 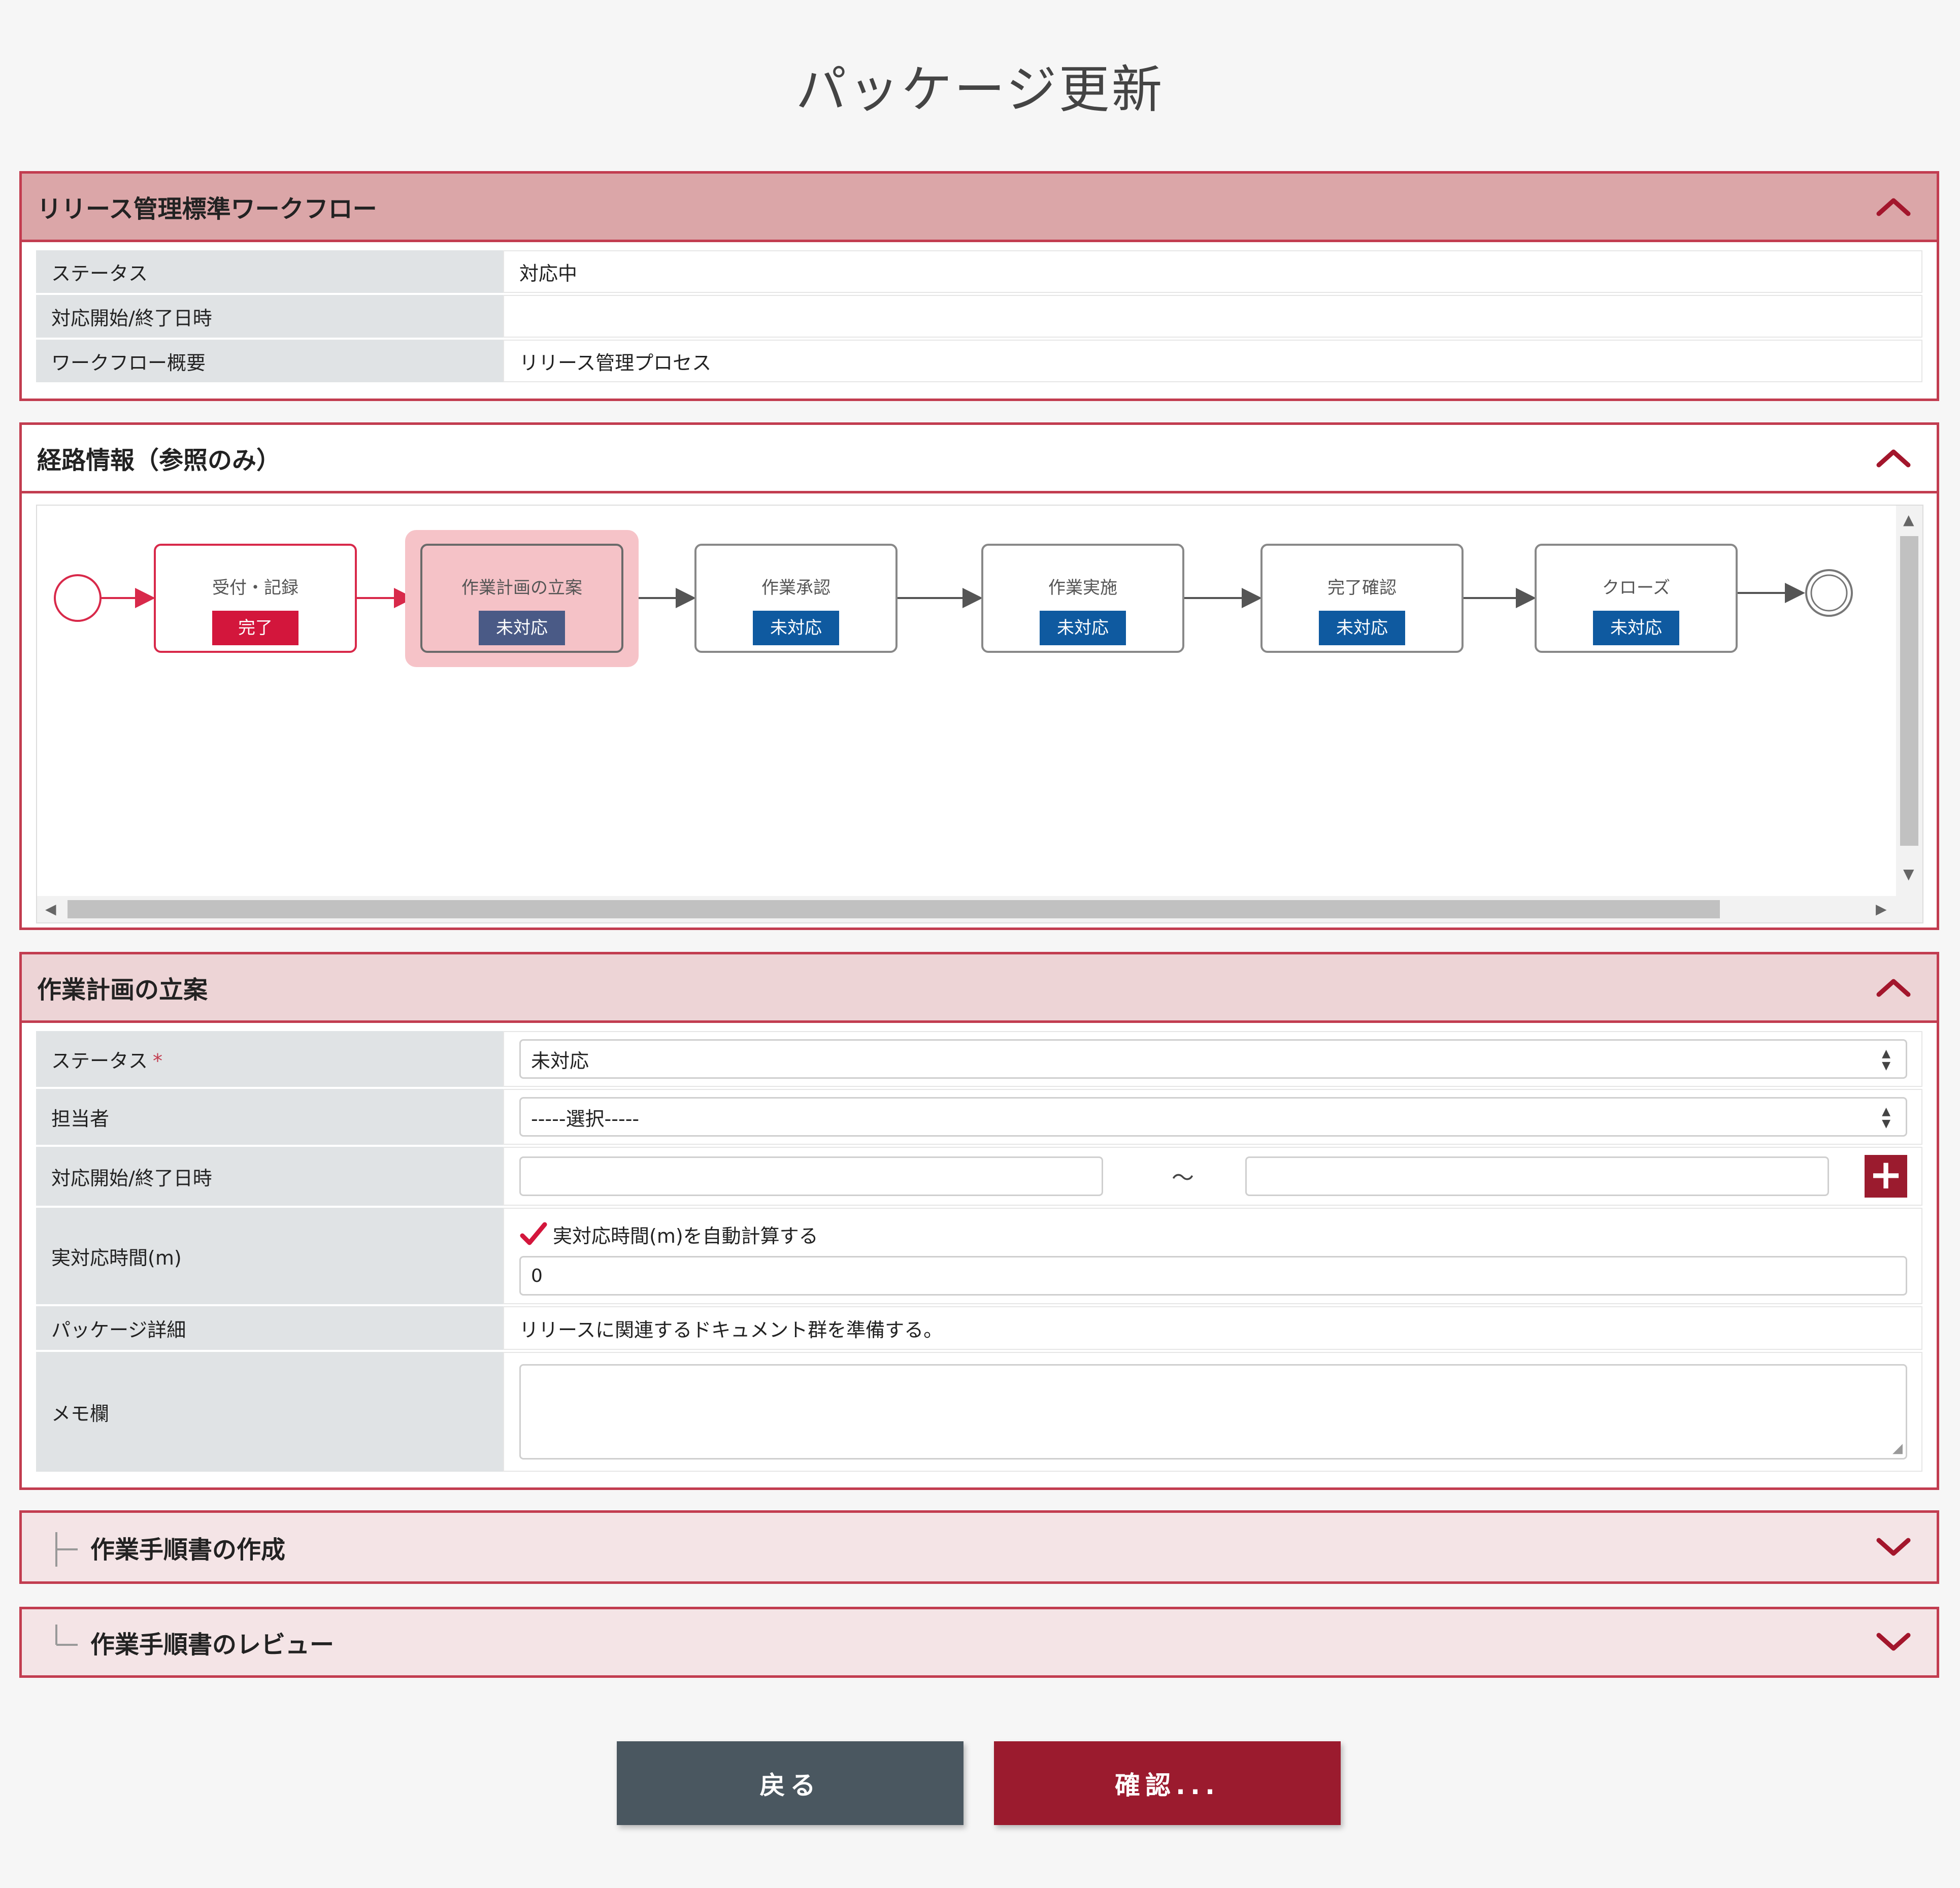 I want to click on required-mark: *, so click(x=158, y=1061).